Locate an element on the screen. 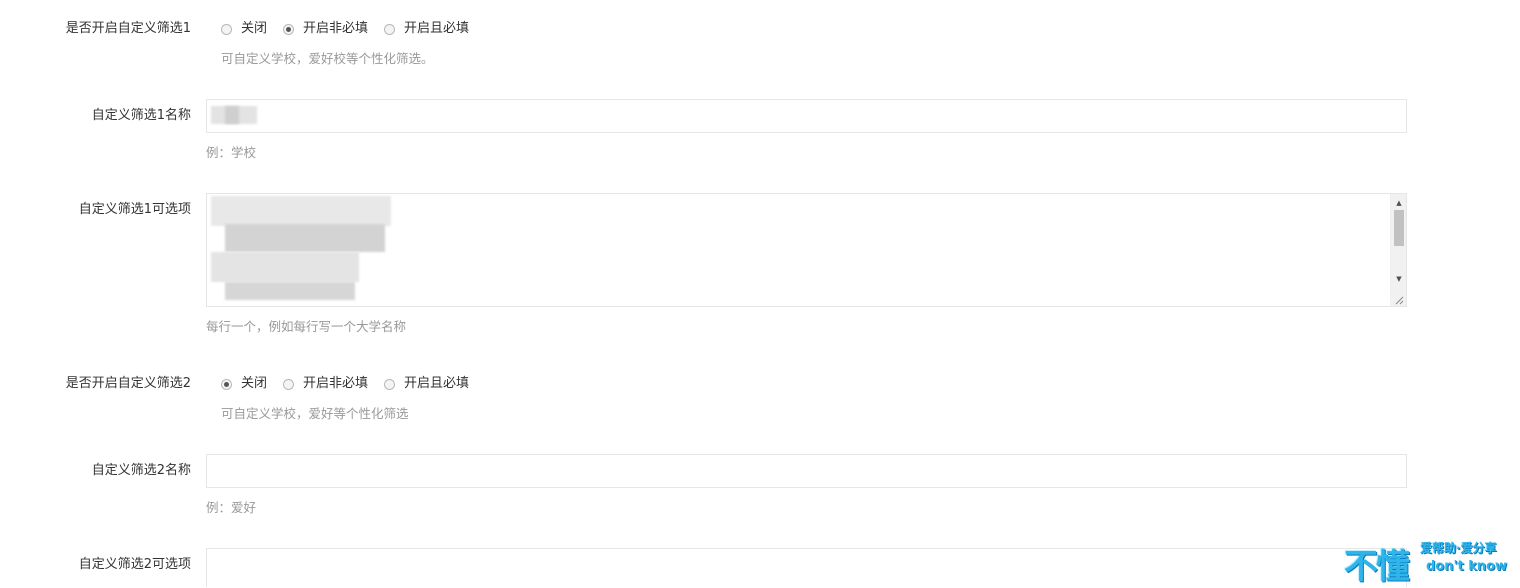  watermark-logo: 不懂 爱帮助·爱分享 don't know is located at coordinates (1429, 561).